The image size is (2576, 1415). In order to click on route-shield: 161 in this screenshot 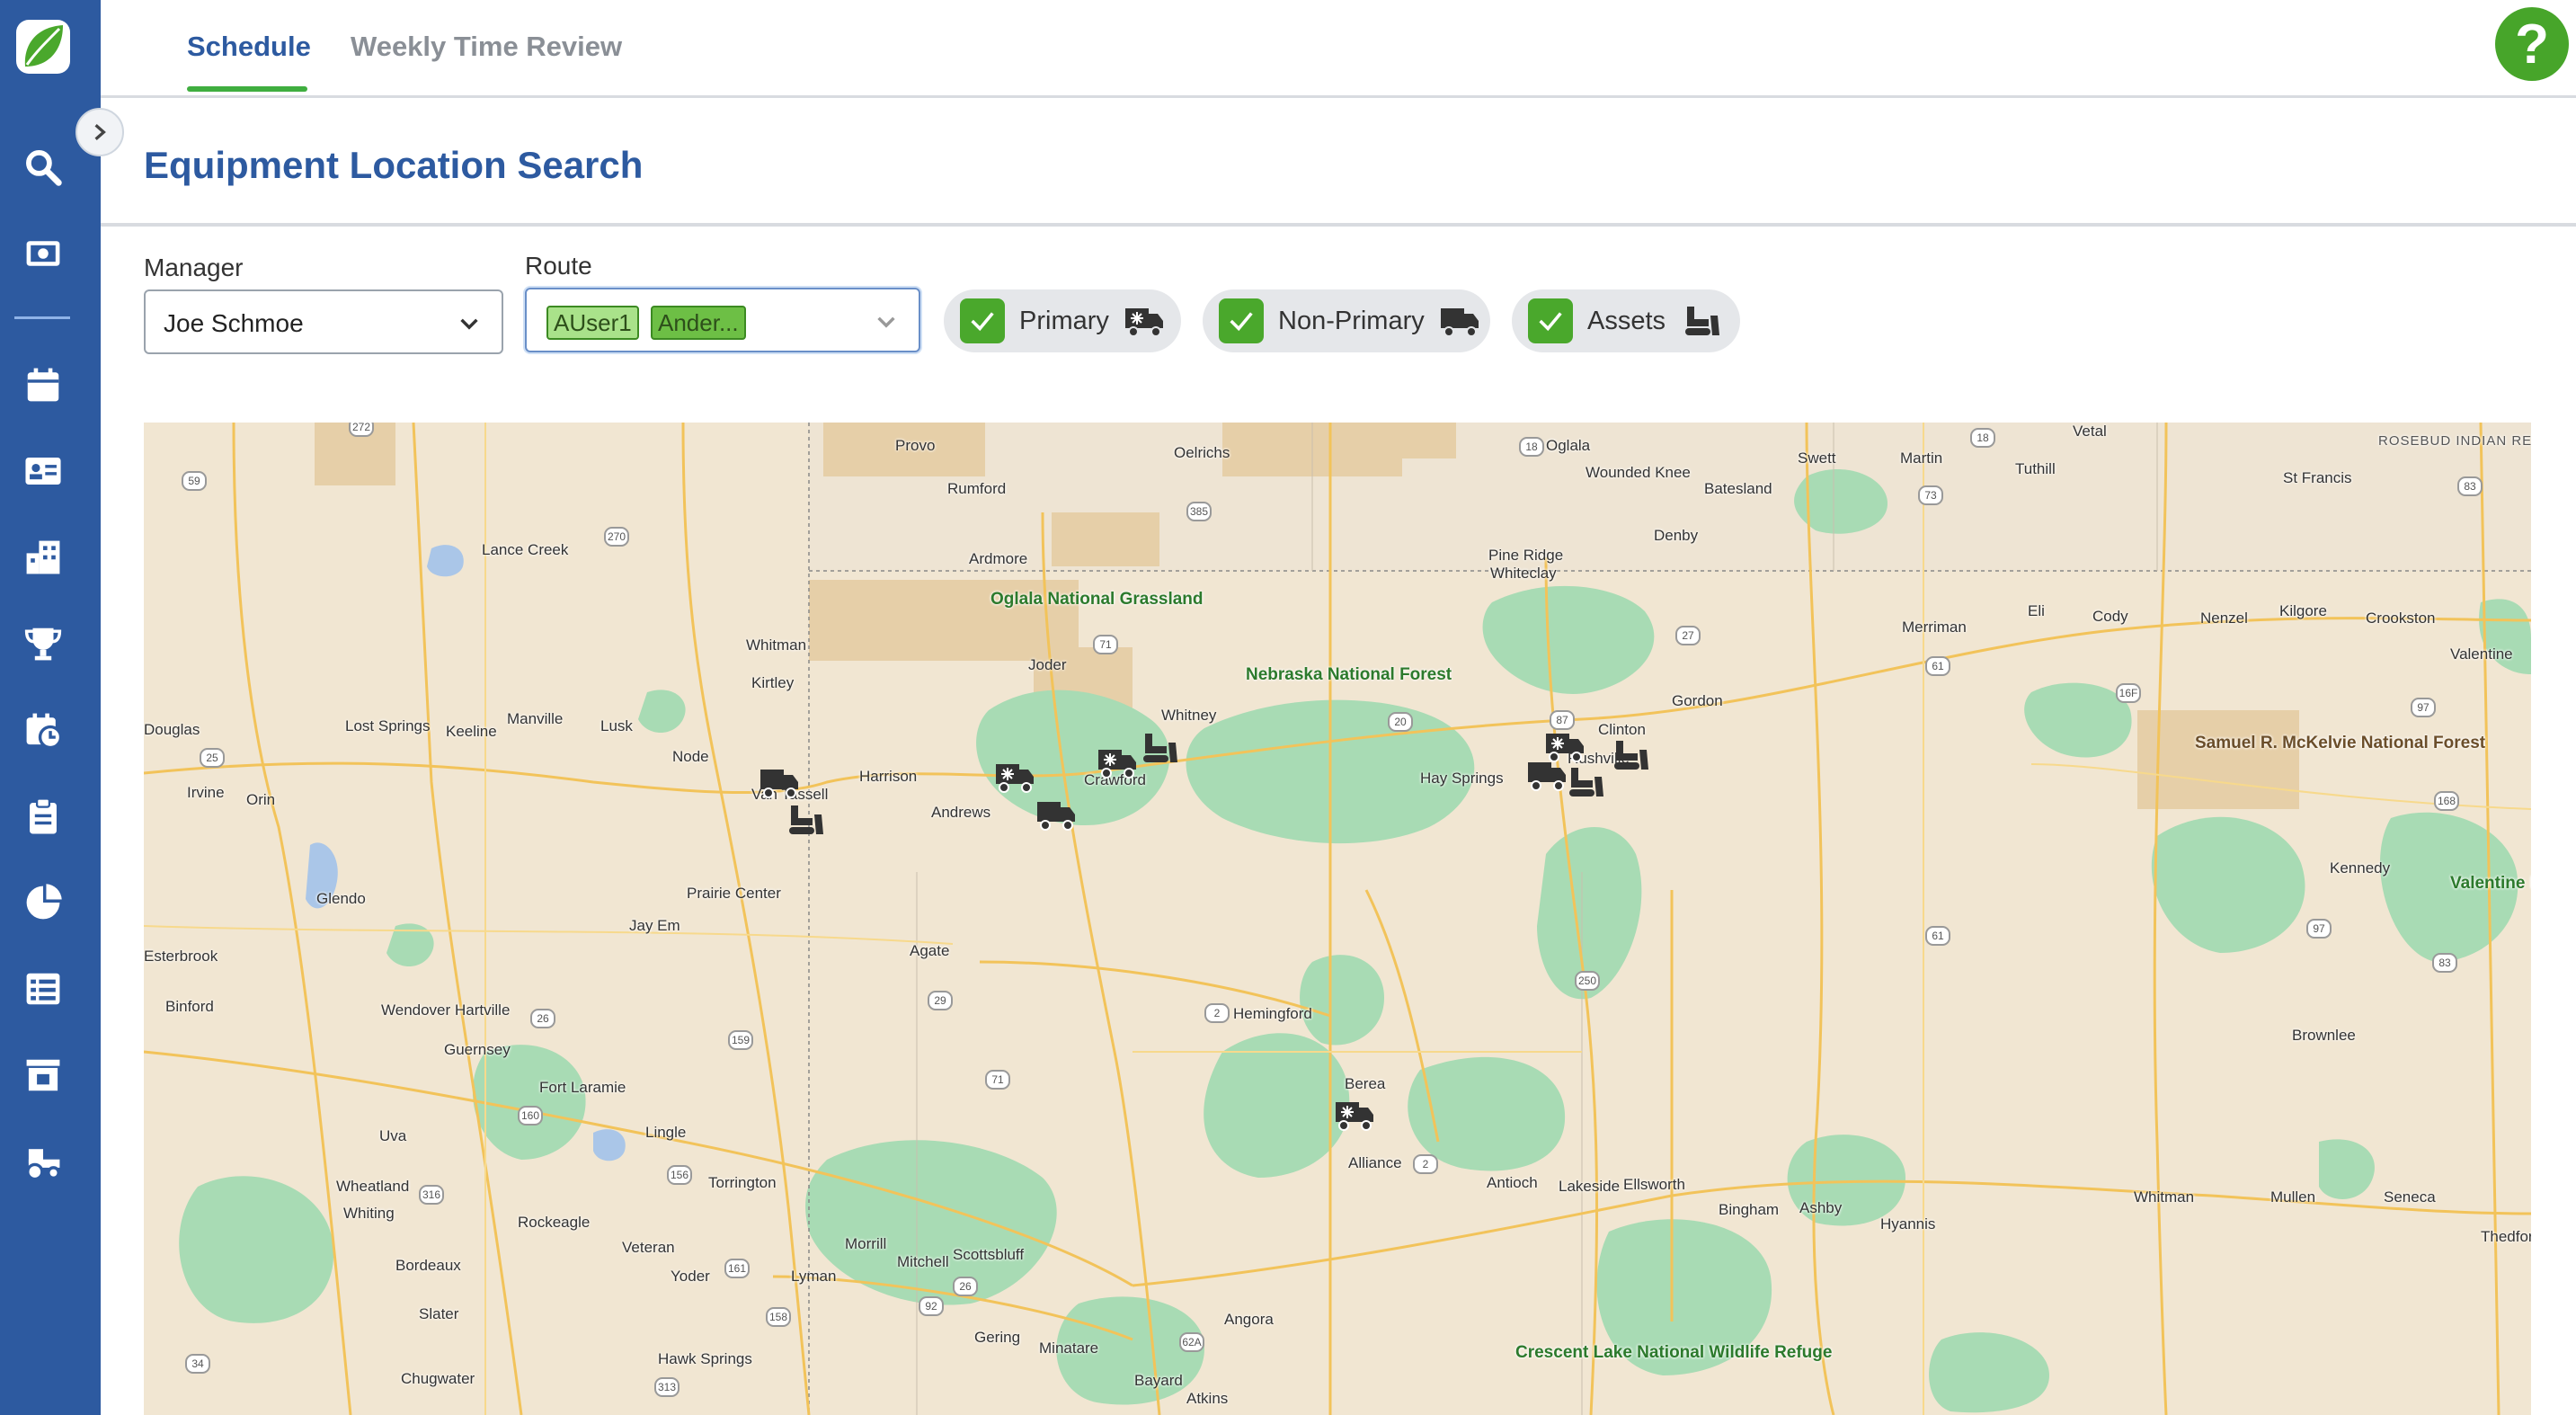, I will do `click(737, 1268)`.